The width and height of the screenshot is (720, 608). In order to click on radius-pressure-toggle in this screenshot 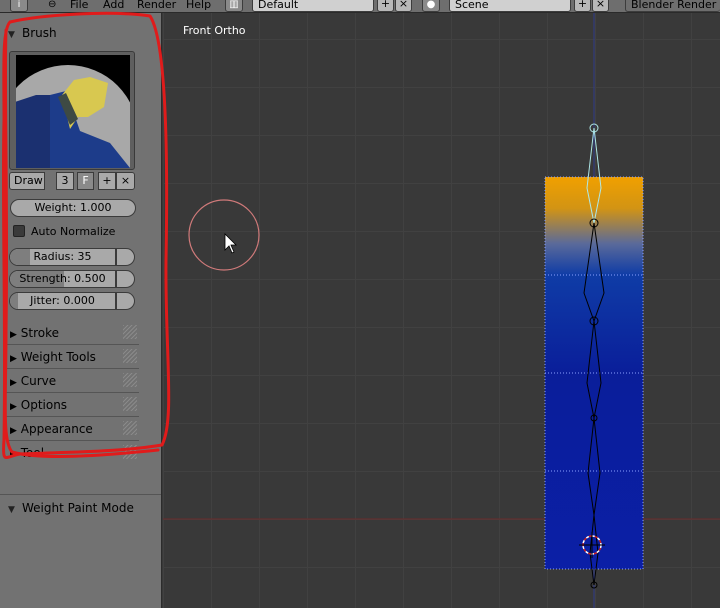, I will do `click(125, 257)`.